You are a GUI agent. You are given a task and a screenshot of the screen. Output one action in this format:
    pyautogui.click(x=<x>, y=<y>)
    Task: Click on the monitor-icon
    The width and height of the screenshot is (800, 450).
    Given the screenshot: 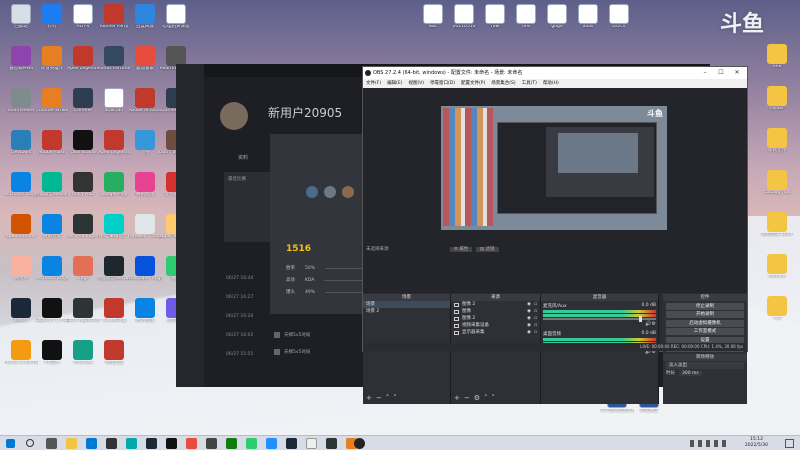 What is the action you would take?
    pyautogui.click(x=331, y=443)
    